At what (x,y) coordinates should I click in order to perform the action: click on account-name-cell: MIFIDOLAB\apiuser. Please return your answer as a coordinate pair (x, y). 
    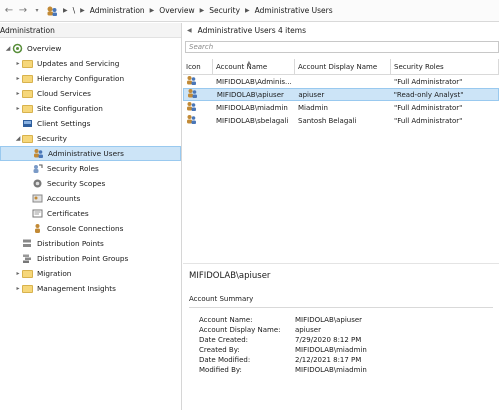
    Looking at the image, I should click on (250, 94).